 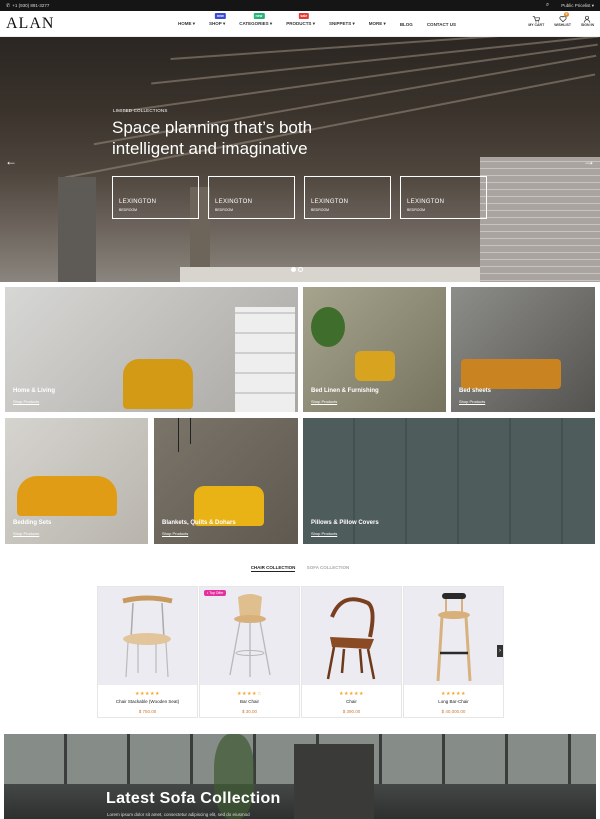 I want to click on product-price: $ 40,000.00, so click(x=453, y=711).